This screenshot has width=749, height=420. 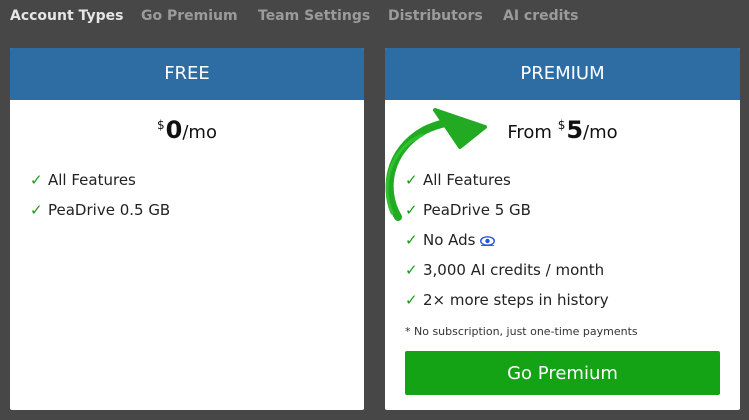 I want to click on tab-account-types: Account Types, so click(x=66, y=16).